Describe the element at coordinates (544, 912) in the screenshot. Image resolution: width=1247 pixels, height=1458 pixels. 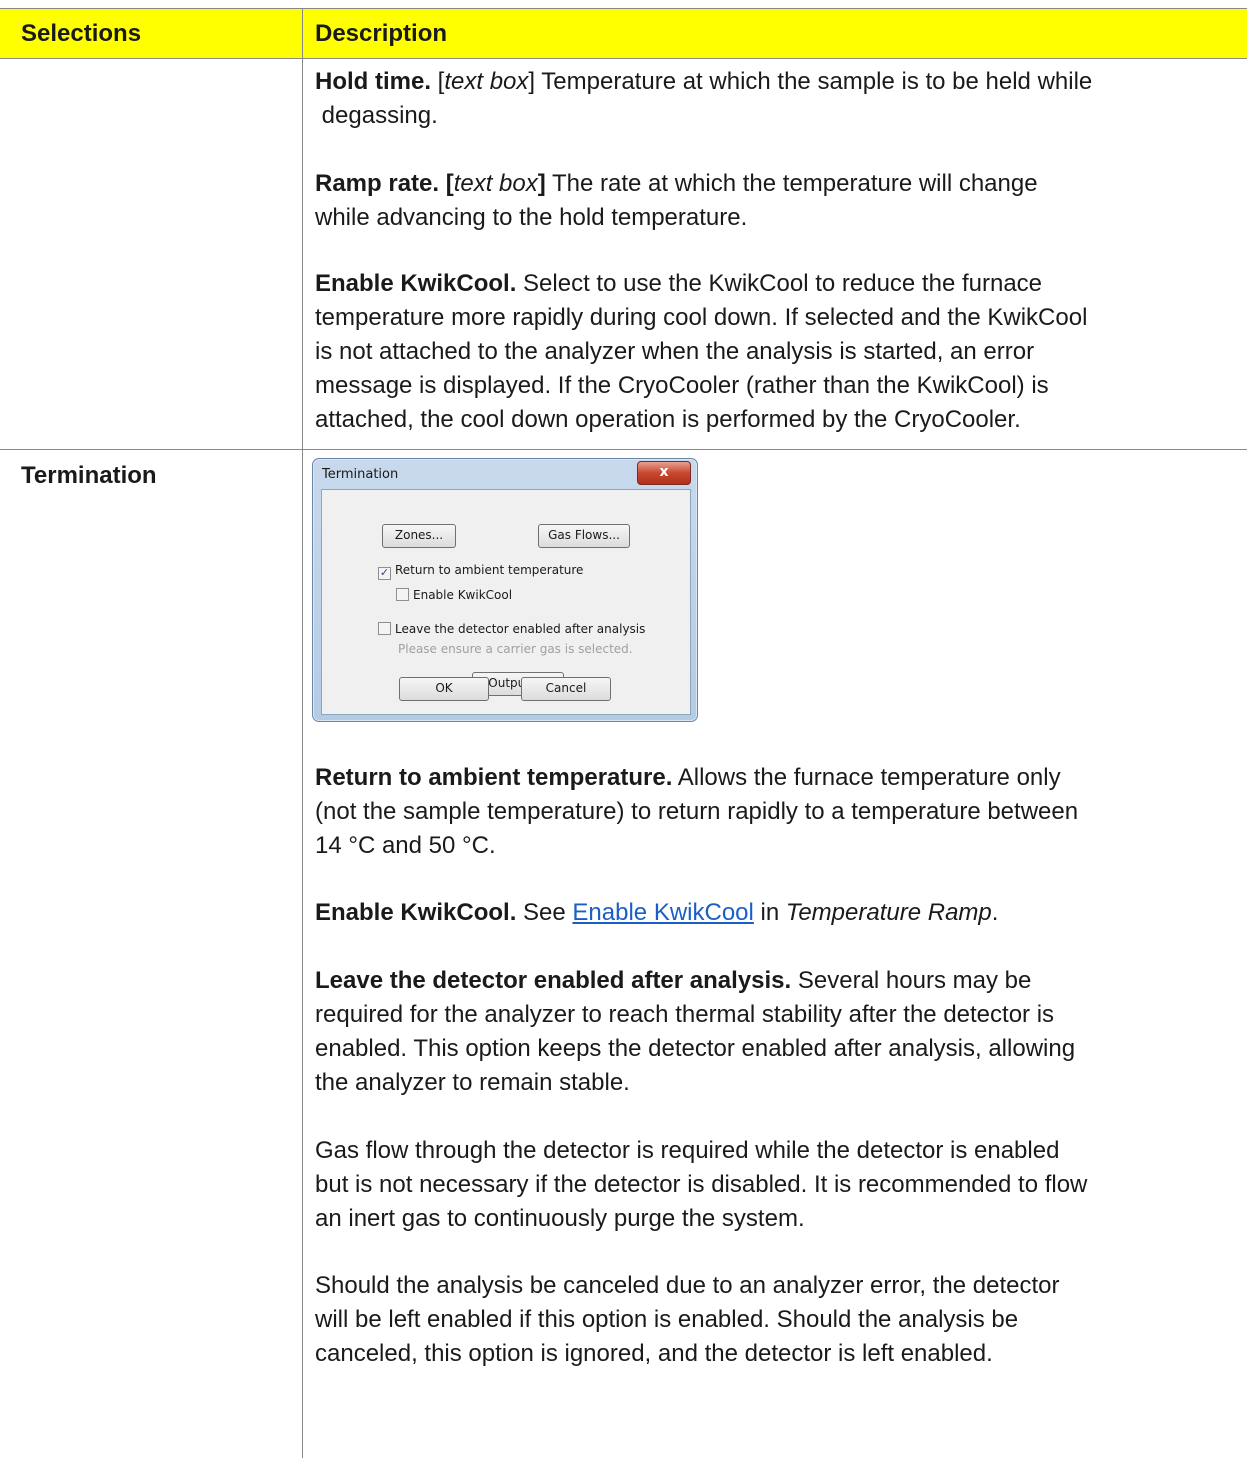
I see `see-text: See` at that location.